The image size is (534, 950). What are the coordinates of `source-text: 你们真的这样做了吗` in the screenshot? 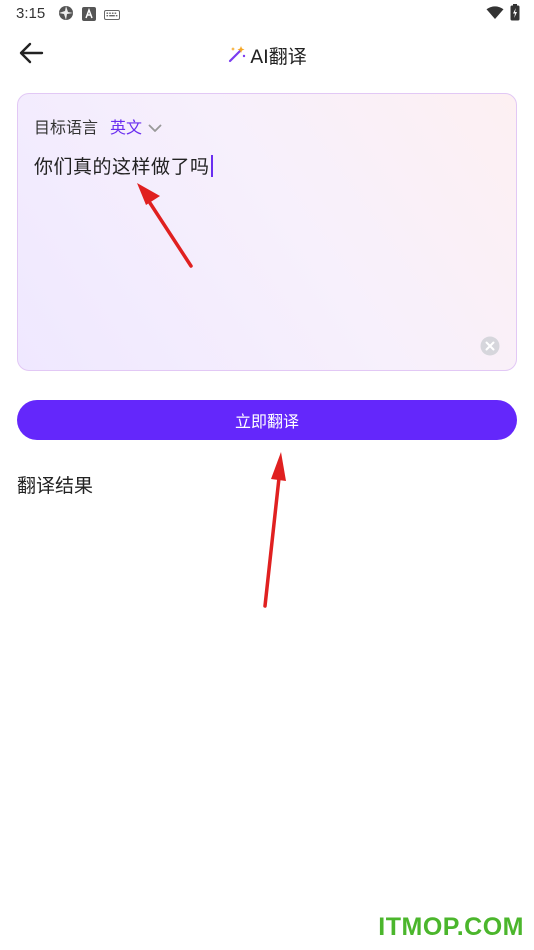 It's located at (122, 167).